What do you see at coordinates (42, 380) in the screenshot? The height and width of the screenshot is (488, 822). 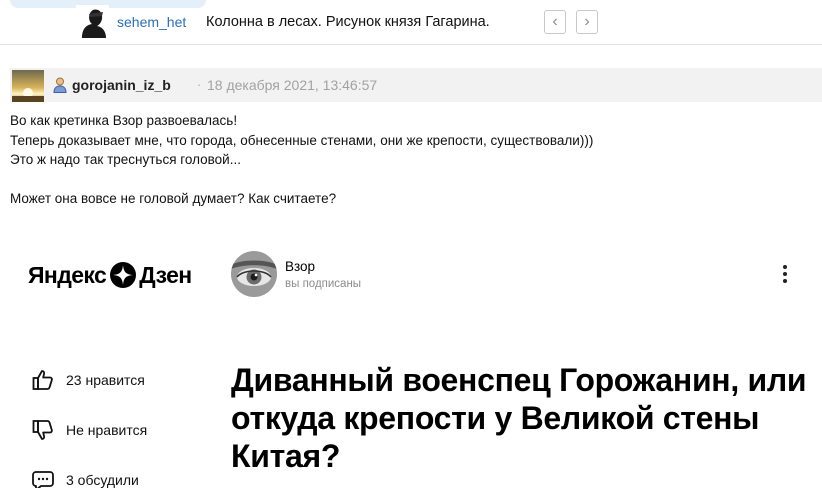 I see `thumbs-up-icon` at bounding box center [42, 380].